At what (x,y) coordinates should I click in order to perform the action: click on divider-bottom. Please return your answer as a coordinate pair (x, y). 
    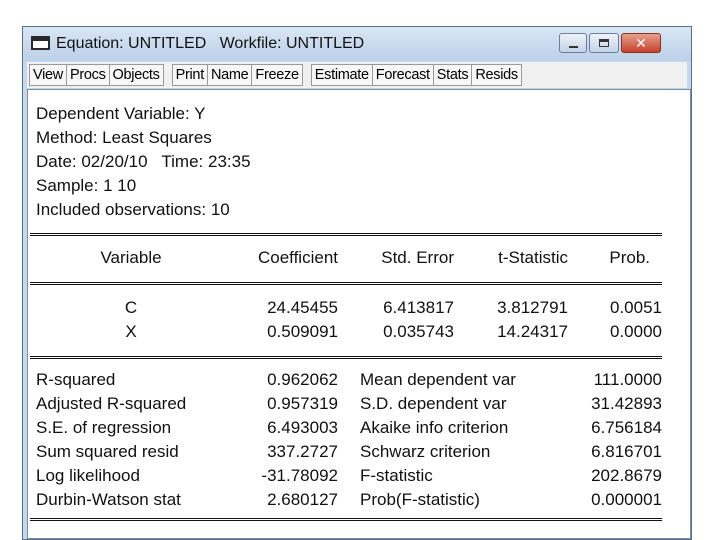
    Looking at the image, I should click on (346, 519).